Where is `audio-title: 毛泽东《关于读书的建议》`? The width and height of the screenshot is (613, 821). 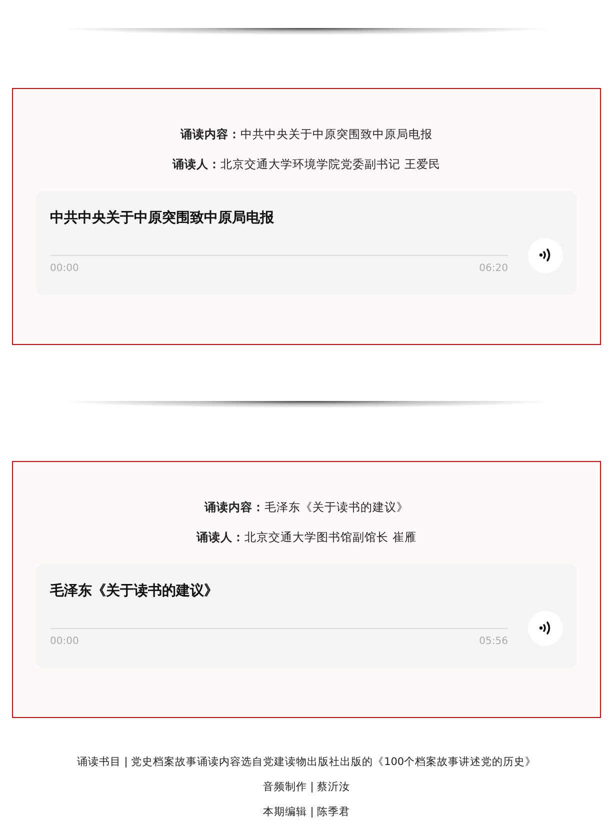
audio-title: 毛泽东《关于读书的建议》 is located at coordinates (134, 591).